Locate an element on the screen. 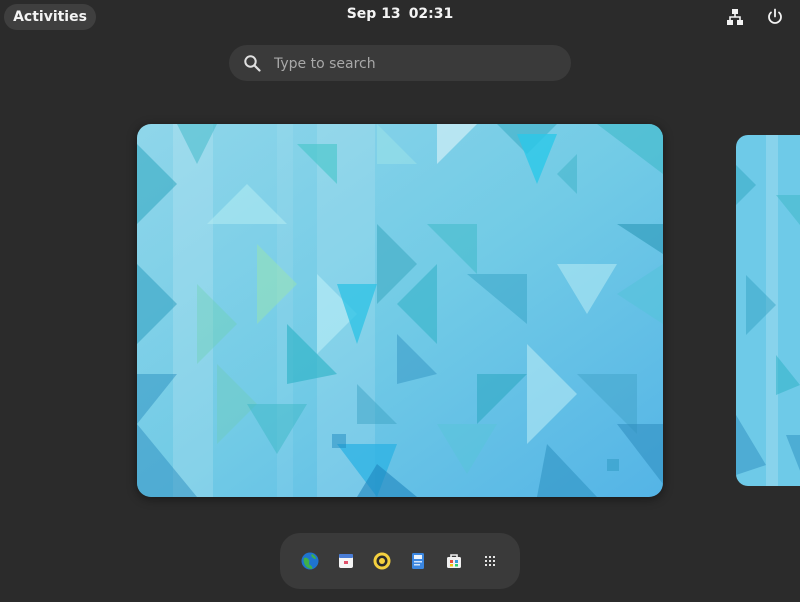  top-bar: Activities Sep 13 02:31 is located at coordinates (400, 16).